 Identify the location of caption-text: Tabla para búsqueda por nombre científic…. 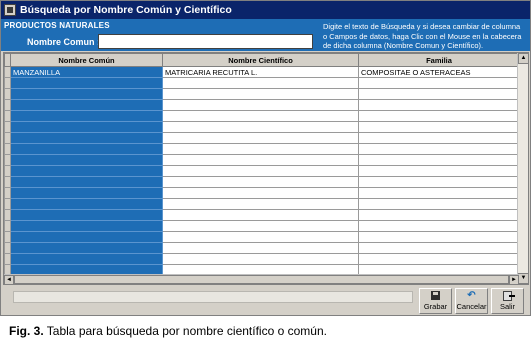
(186, 331).